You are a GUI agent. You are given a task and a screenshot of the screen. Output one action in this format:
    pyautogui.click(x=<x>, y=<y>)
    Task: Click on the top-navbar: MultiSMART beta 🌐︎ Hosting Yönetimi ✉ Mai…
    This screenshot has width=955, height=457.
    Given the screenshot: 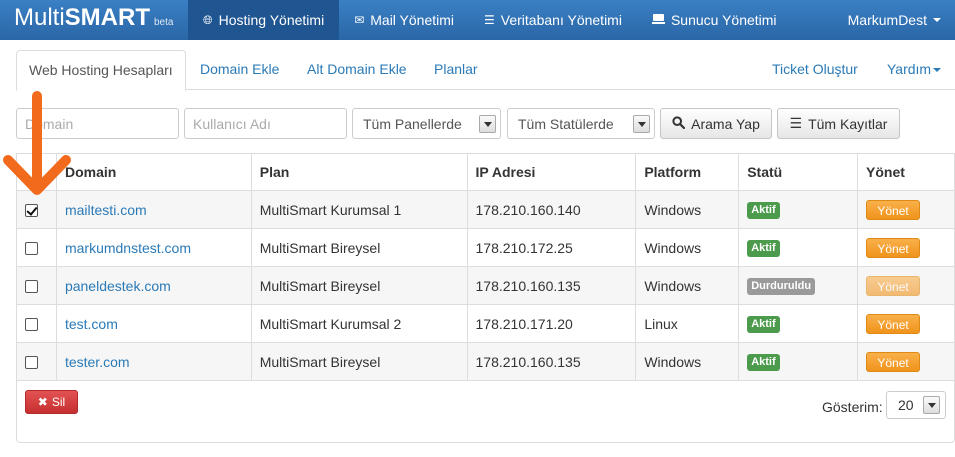 What is the action you would take?
    pyautogui.click(x=477, y=20)
    